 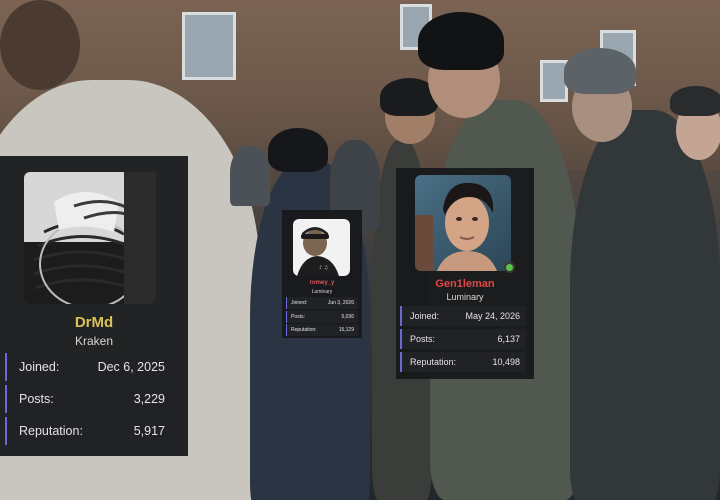 I want to click on stat-value: 15,129, so click(x=346, y=330).